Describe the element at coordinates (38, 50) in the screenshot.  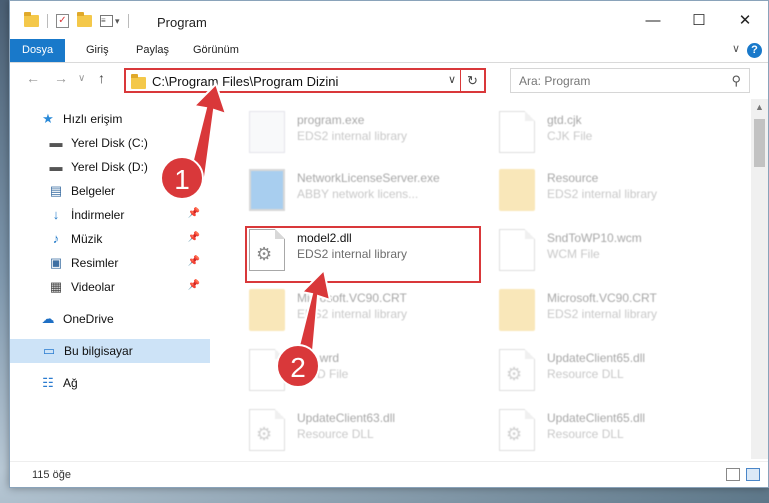
I see `tab-file: Dosya` at that location.